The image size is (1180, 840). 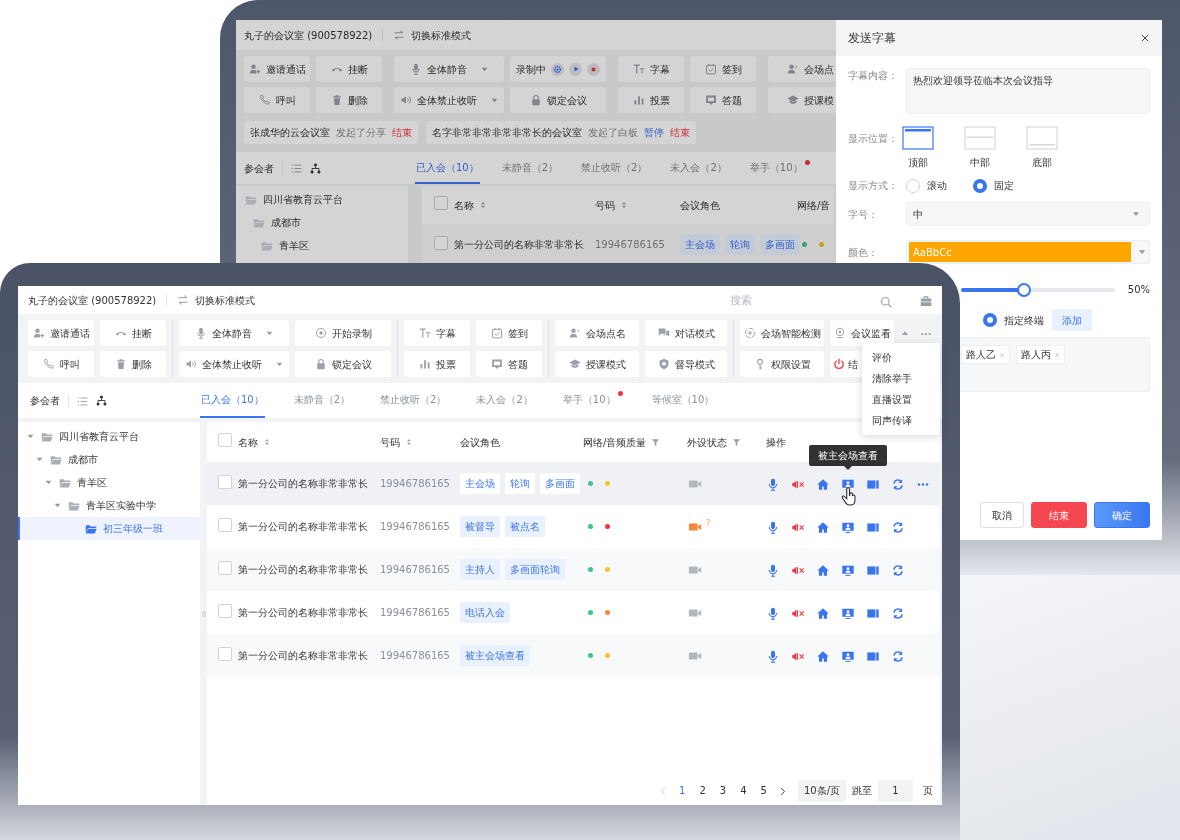 What do you see at coordinates (863, 252) in the screenshot?
I see `field-label: 颜色：` at bounding box center [863, 252].